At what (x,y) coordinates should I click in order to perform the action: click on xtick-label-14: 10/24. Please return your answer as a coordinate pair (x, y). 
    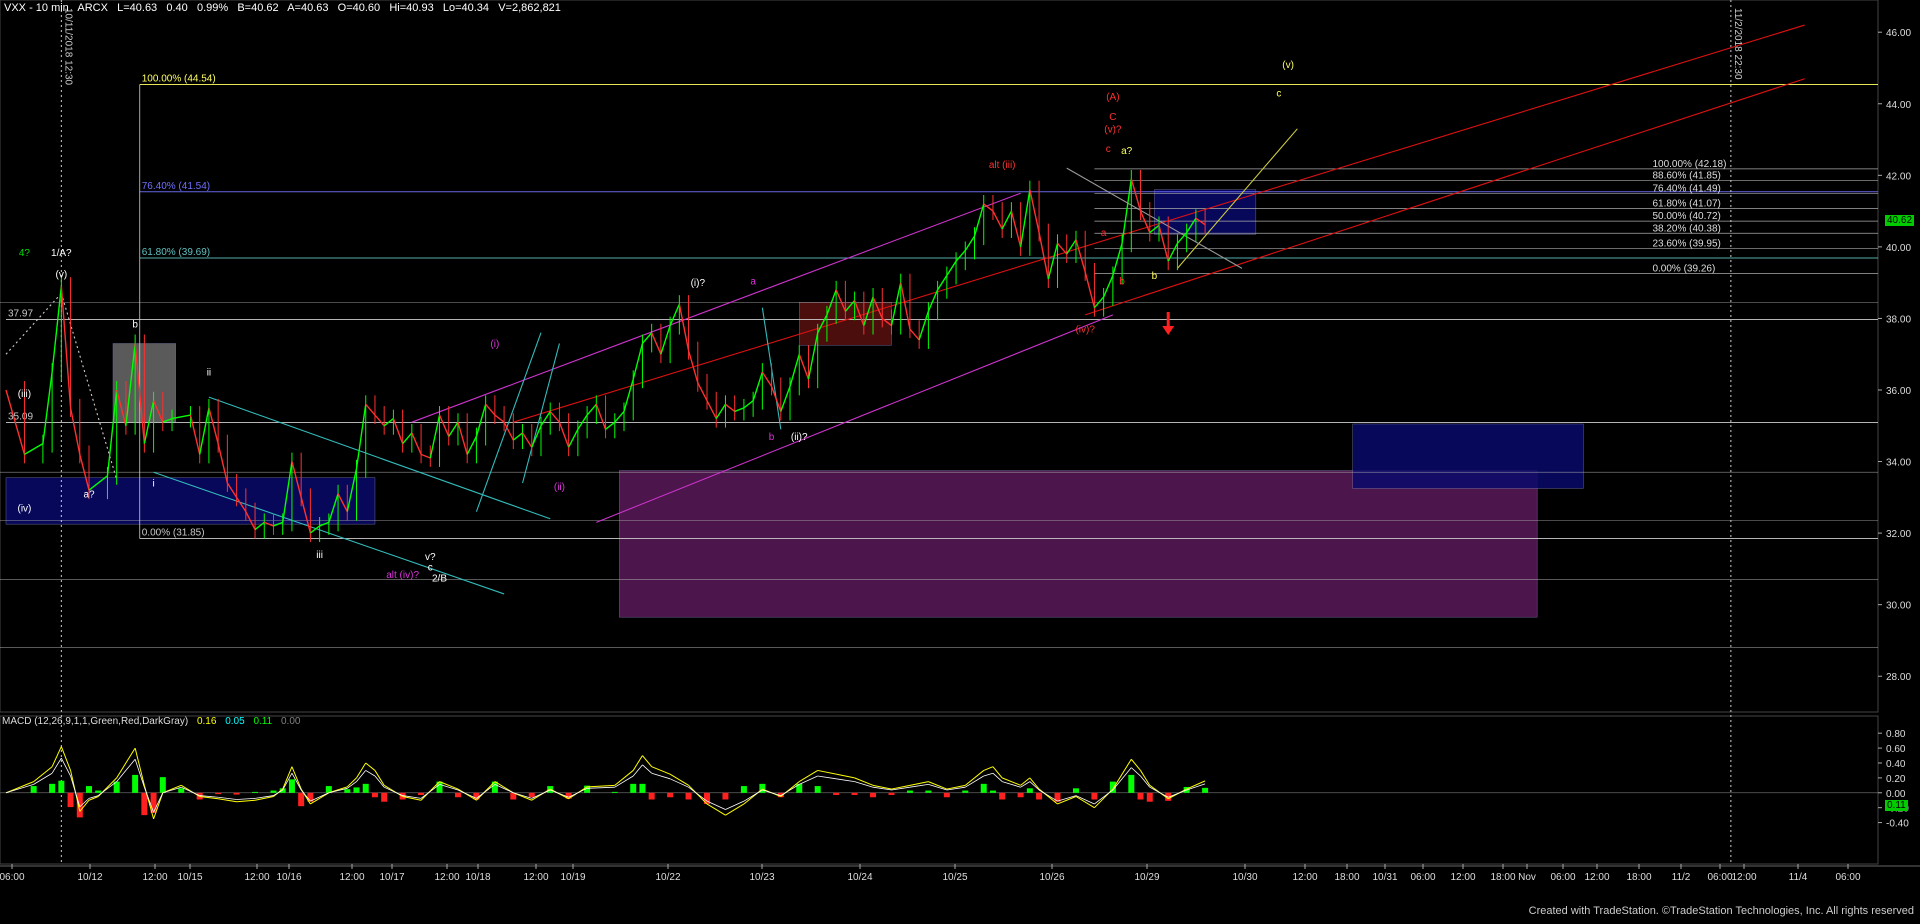
    Looking at the image, I should click on (859, 877).